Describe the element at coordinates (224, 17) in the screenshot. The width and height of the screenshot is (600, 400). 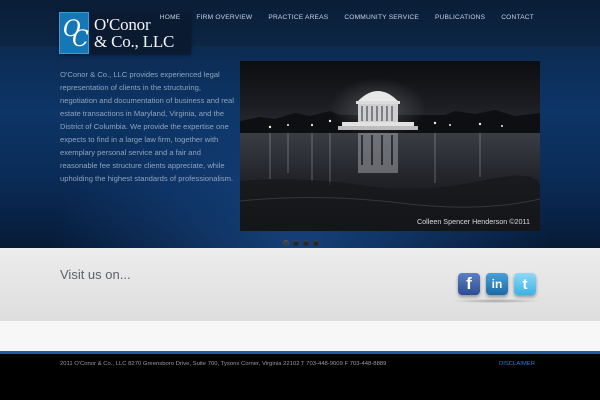
I see `nav-firm-overview: FIRM OVERVIEW` at that location.